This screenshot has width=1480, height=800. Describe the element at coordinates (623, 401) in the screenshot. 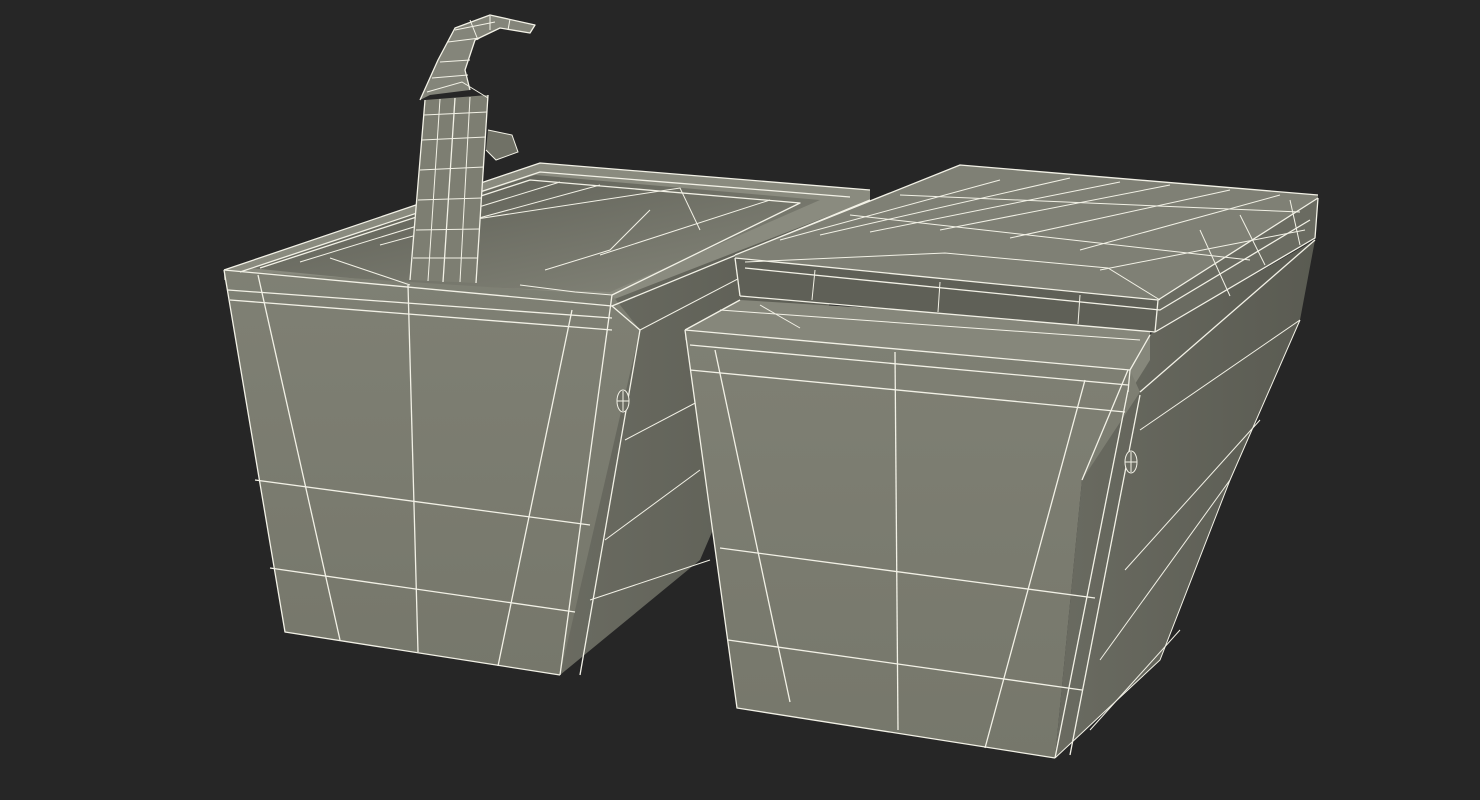

I see `bidet-side-button-icon` at that location.